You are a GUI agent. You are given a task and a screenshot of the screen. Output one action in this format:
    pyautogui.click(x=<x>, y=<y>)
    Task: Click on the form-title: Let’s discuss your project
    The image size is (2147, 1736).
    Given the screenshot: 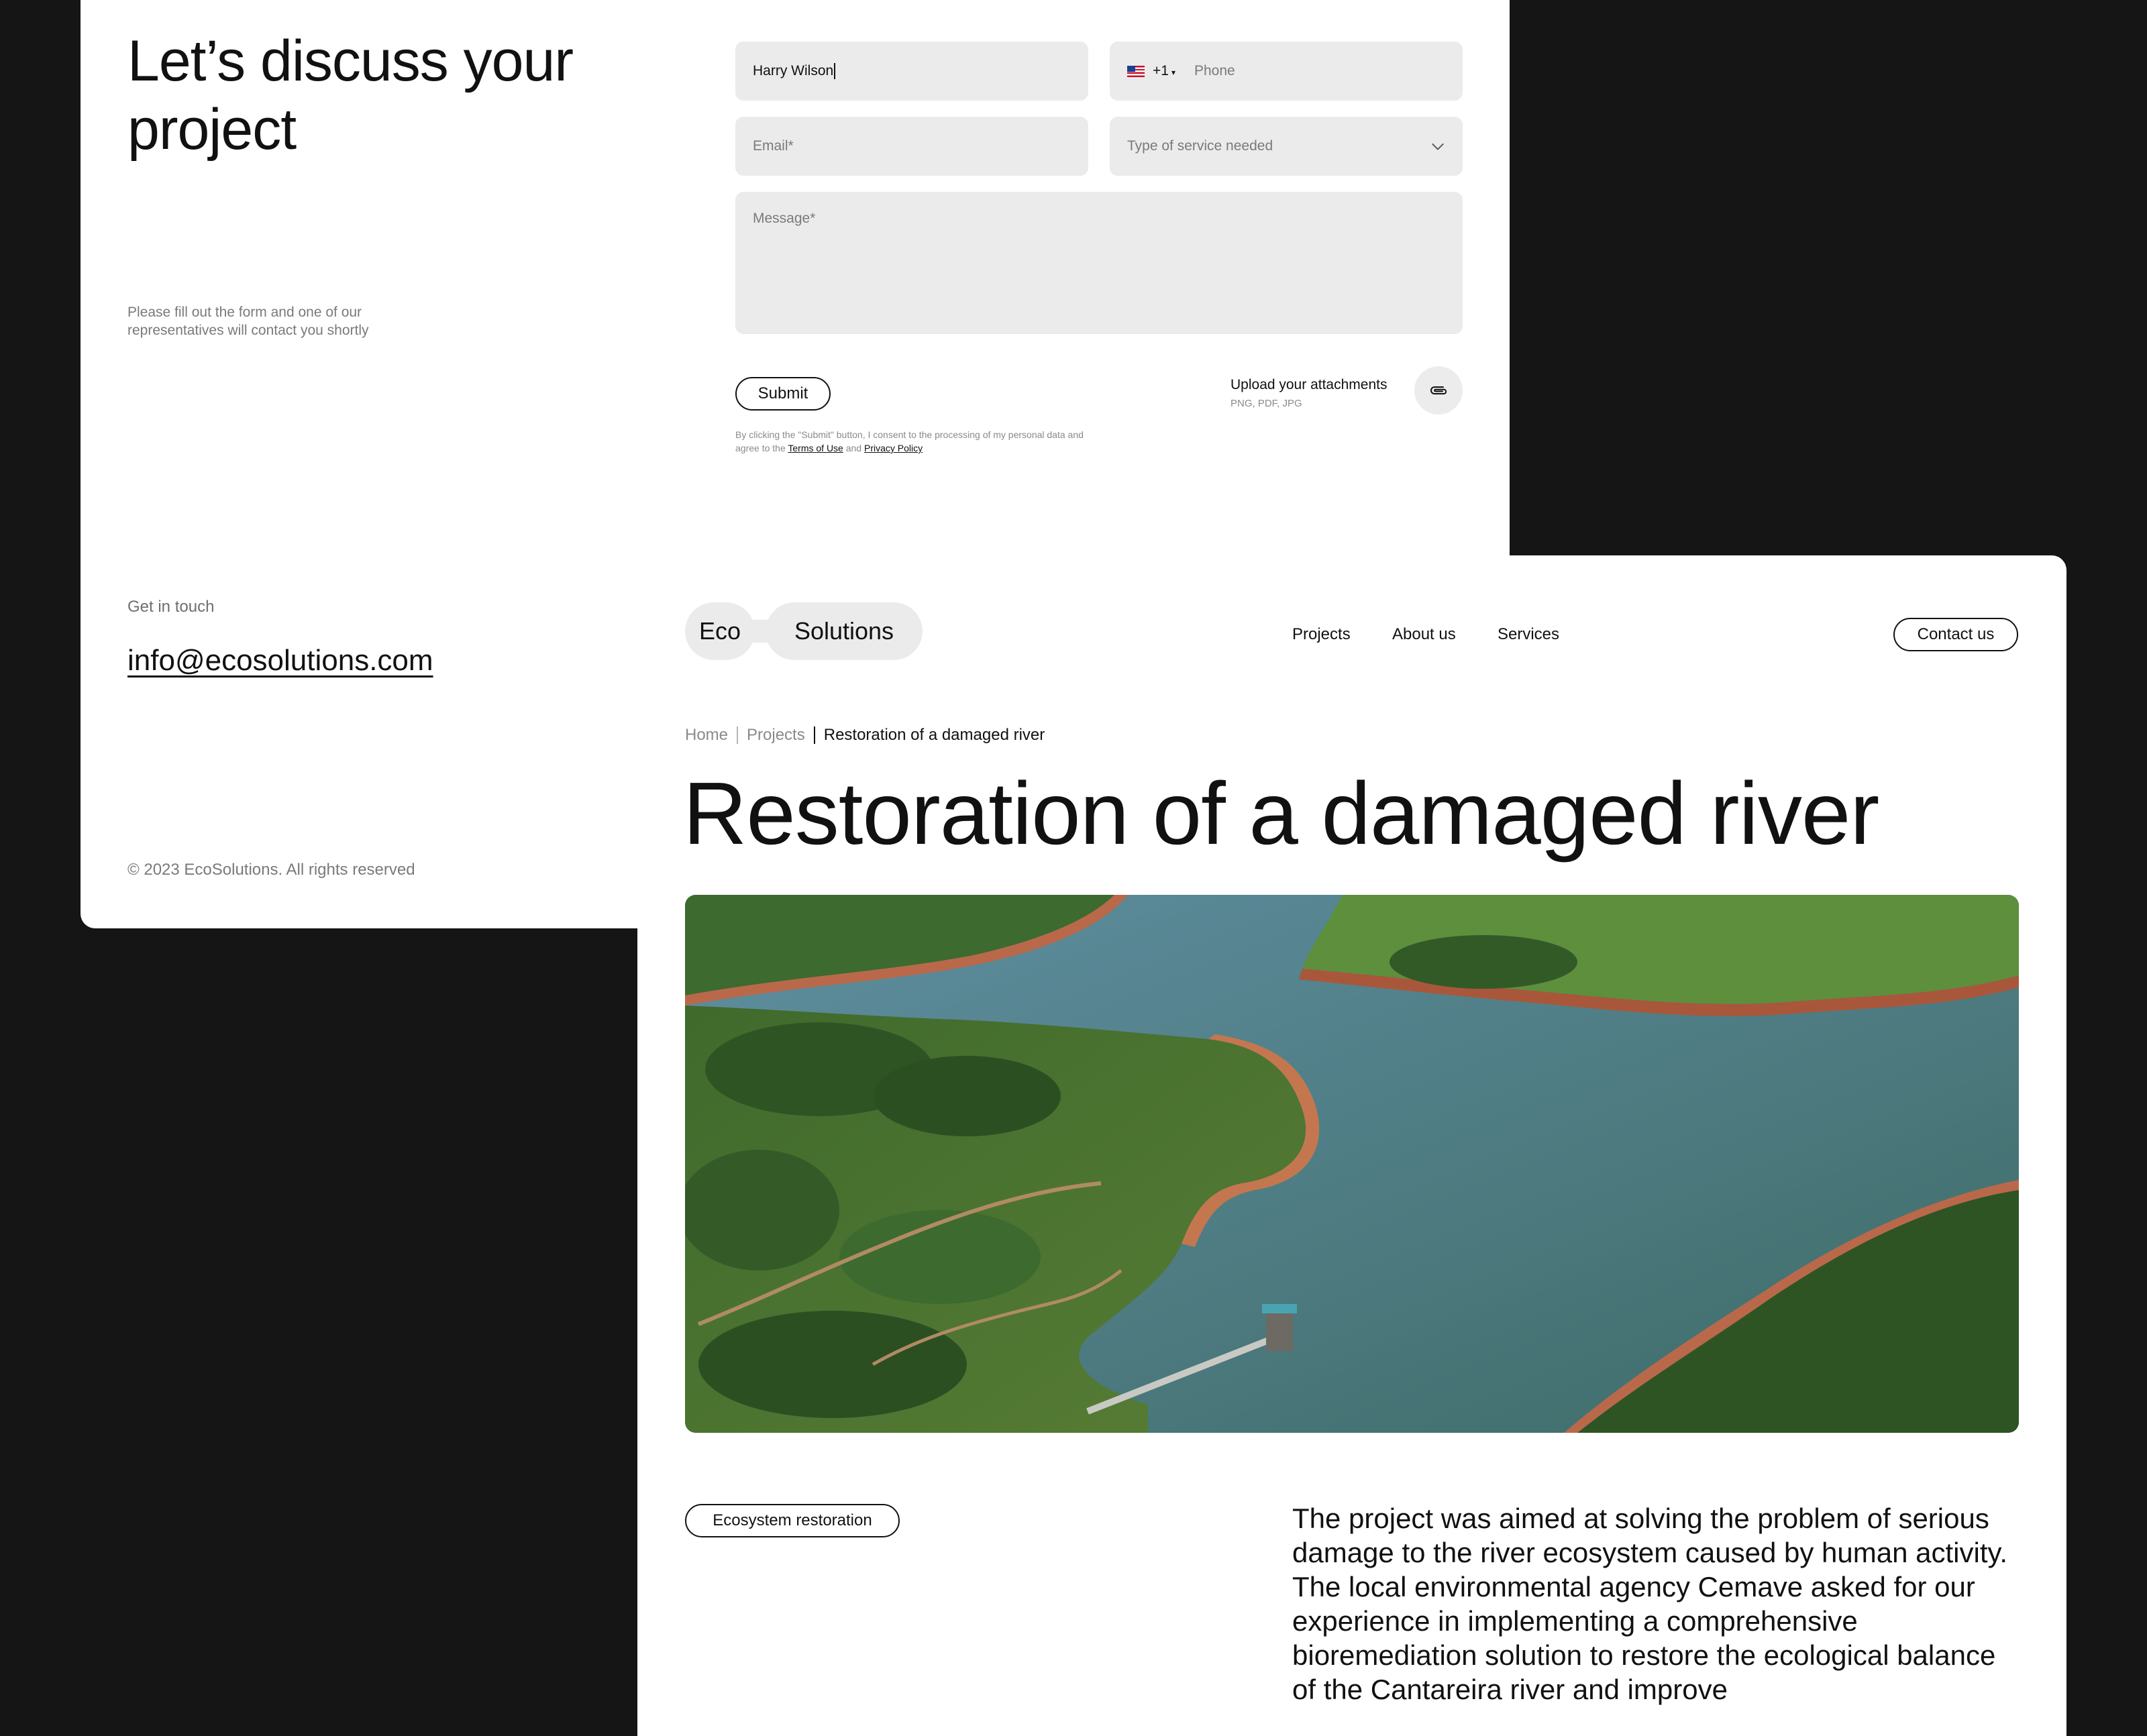 What is the action you would take?
    pyautogui.click(x=350, y=95)
    